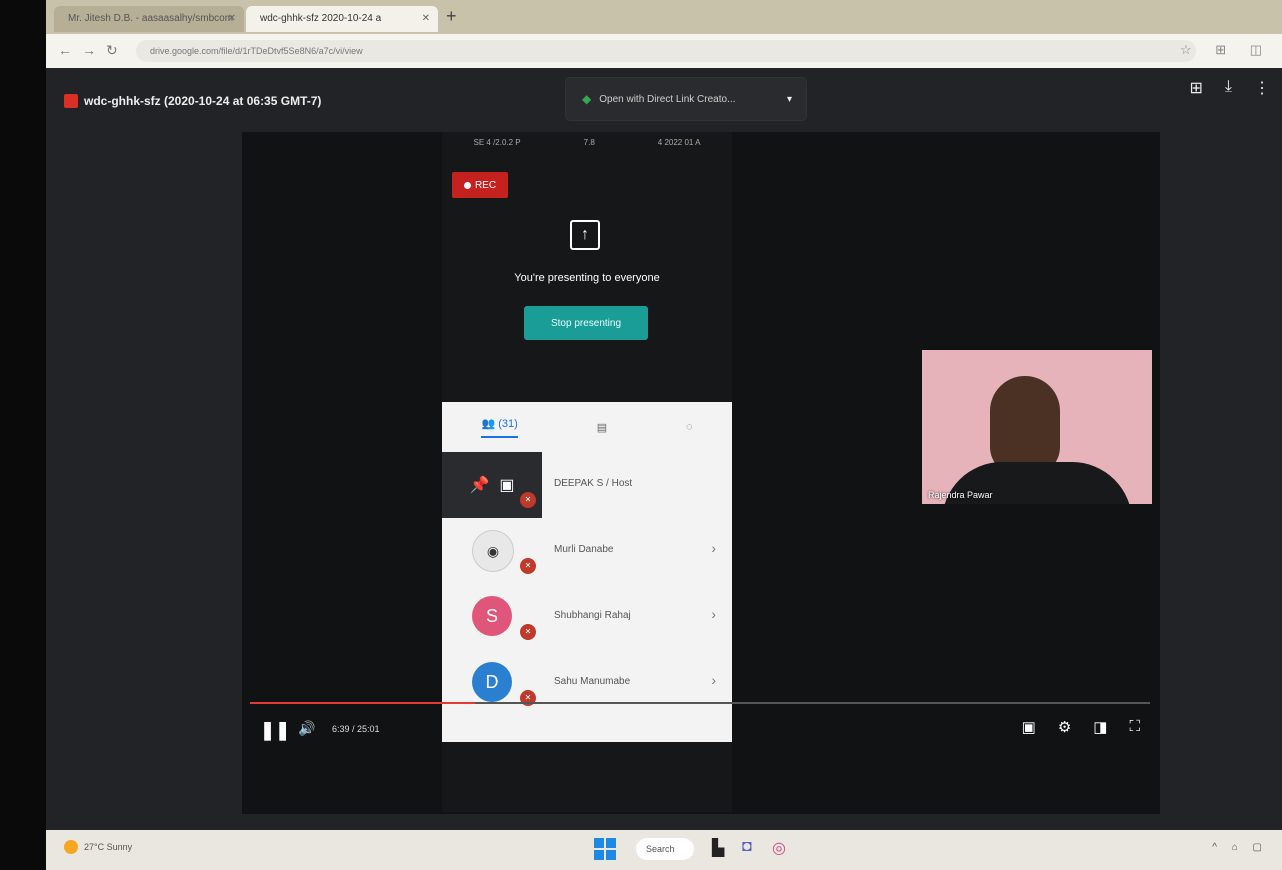 The height and width of the screenshot is (870, 1282). Describe the element at coordinates (508, 423) in the screenshot. I see `people-count: (31)` at that location.